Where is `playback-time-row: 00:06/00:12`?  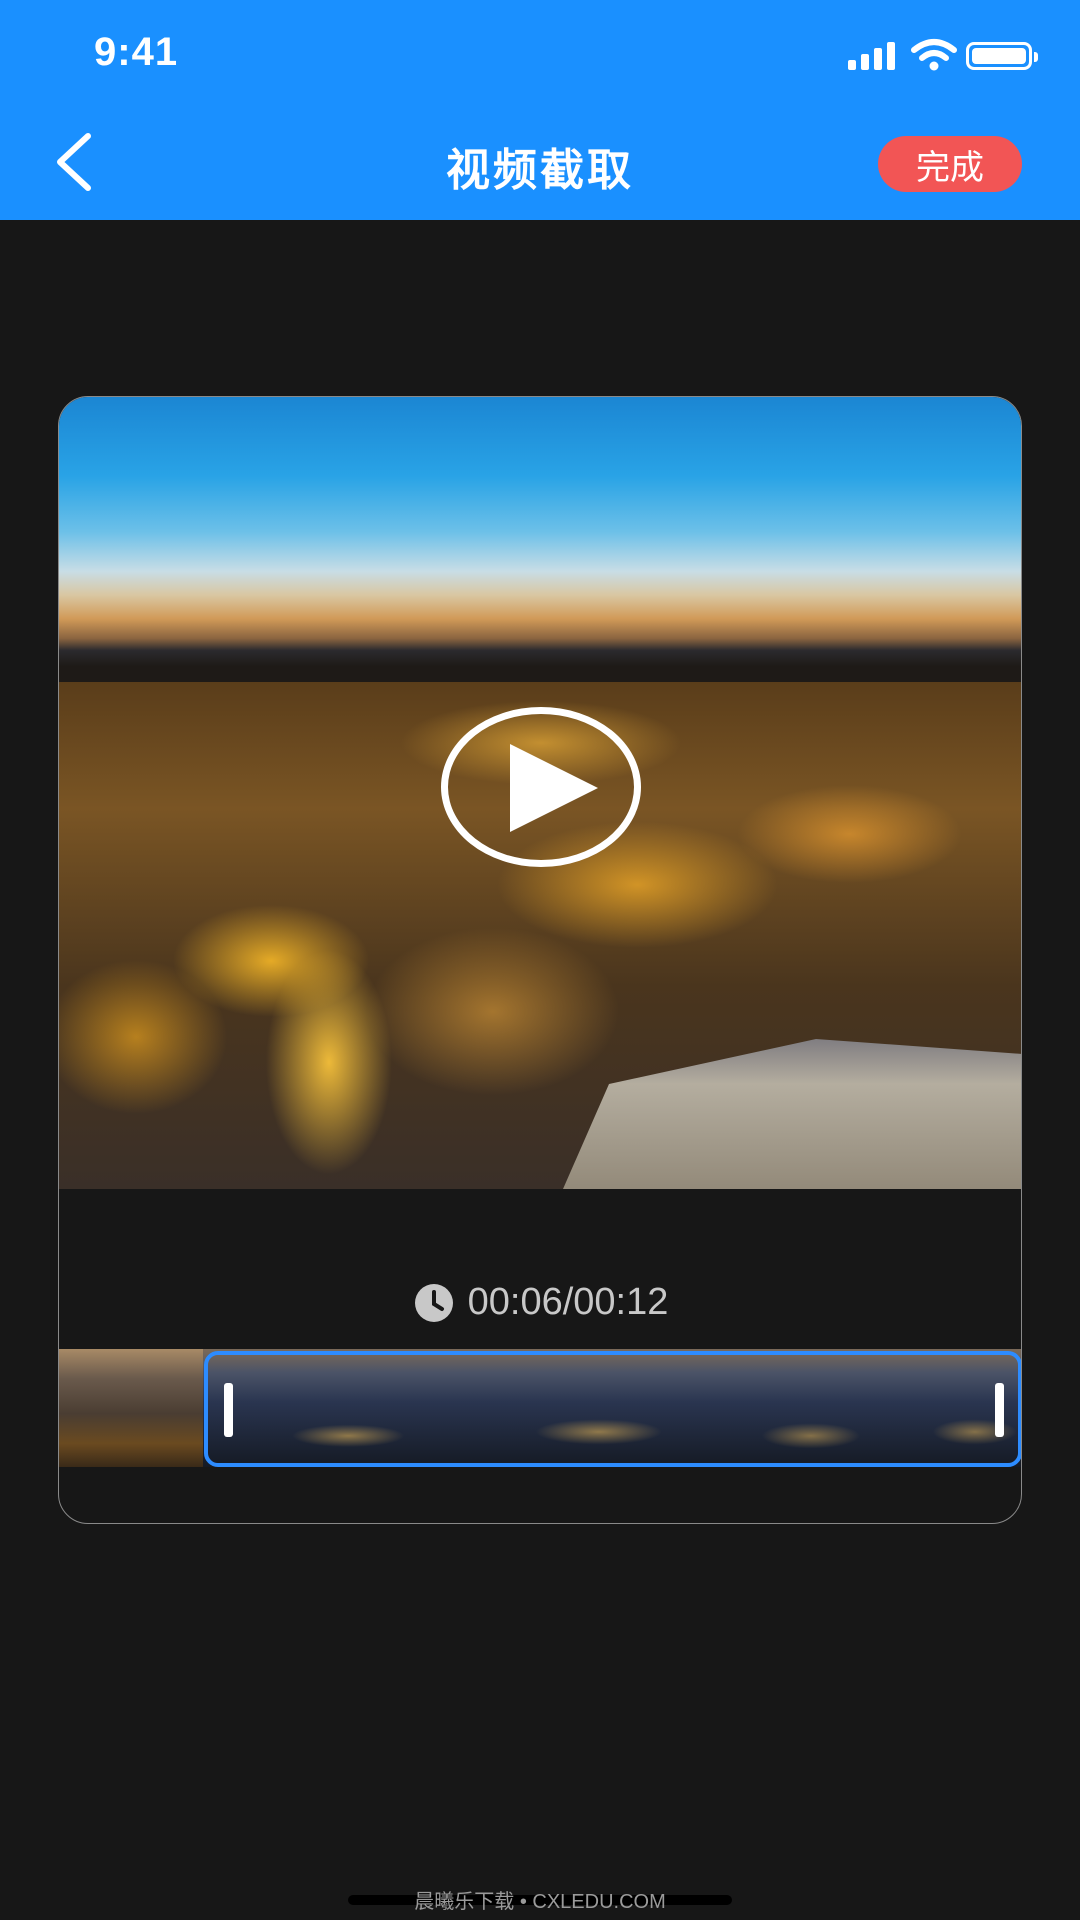 playback-time-row: 00:06/00:12 is located at coordinates (540, 1302).